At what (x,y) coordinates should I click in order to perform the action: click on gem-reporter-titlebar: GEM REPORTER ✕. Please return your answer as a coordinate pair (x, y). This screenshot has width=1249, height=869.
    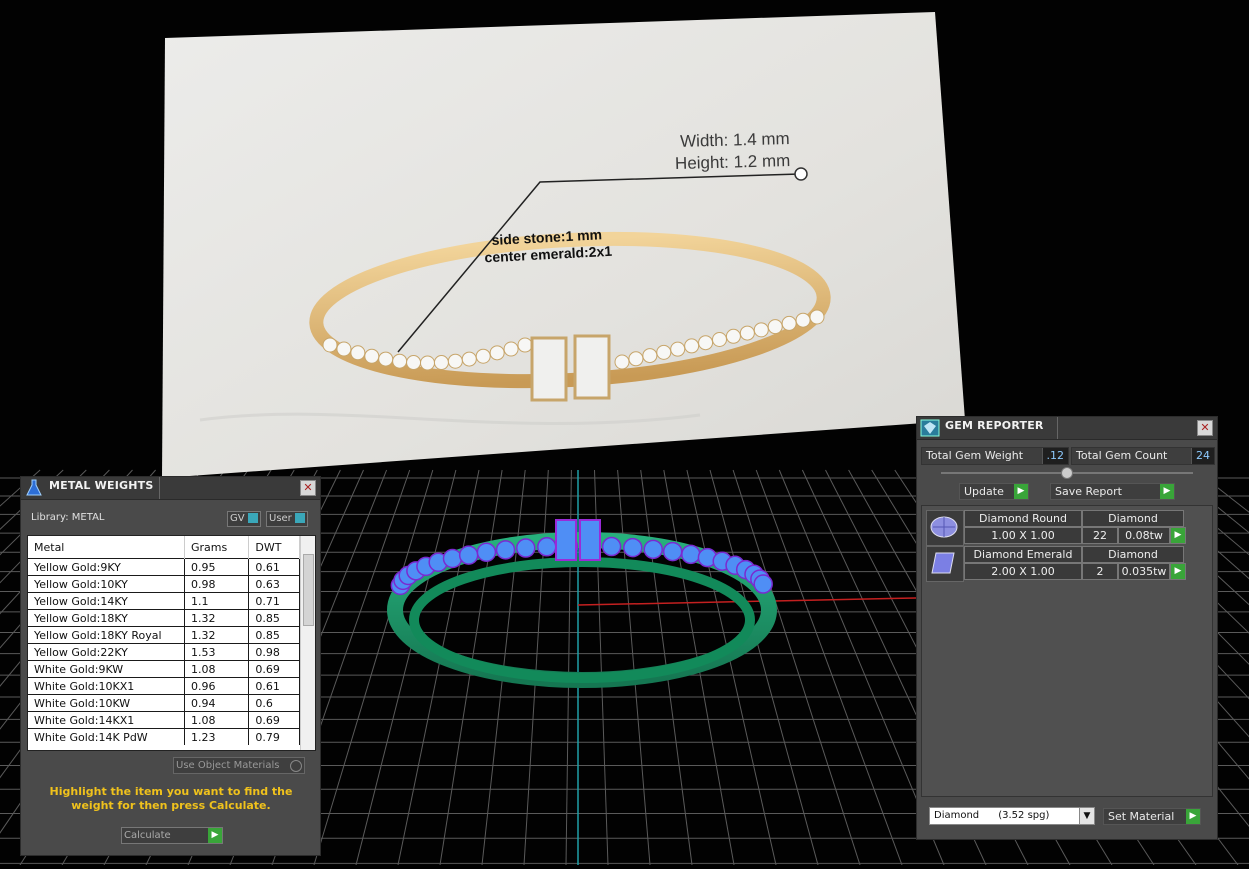
    Looking at the image, I should click on (1067, 428).